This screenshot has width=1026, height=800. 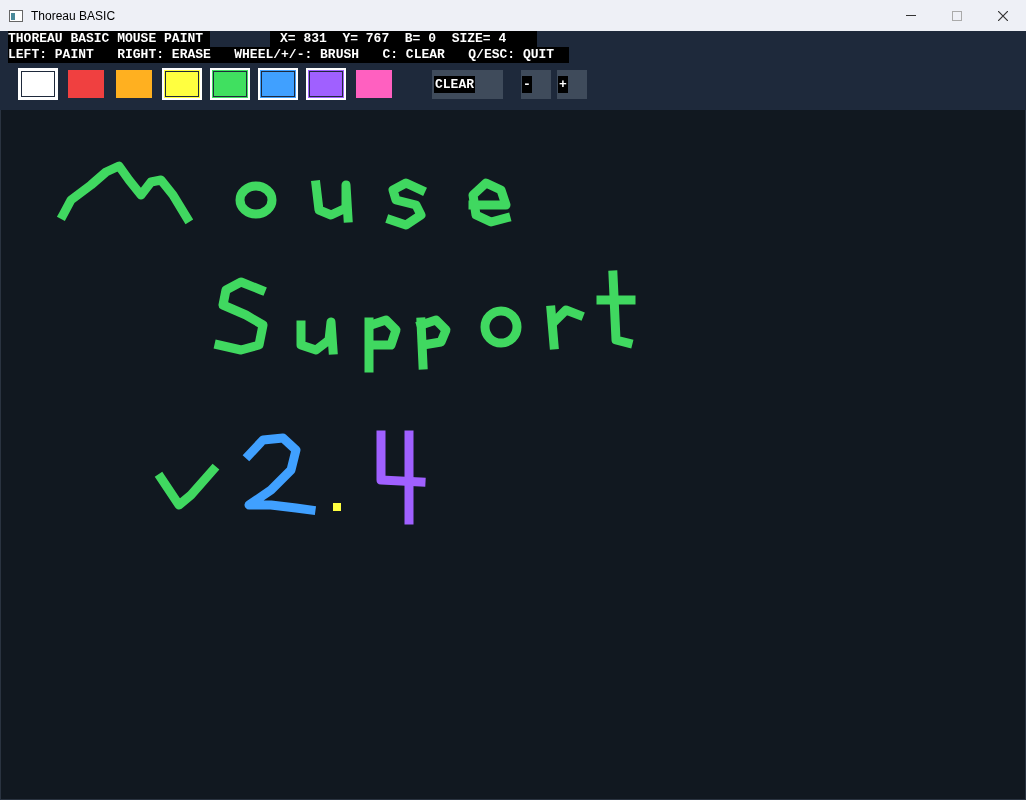 I want to click on app-icon, so click(x=16, y=15).